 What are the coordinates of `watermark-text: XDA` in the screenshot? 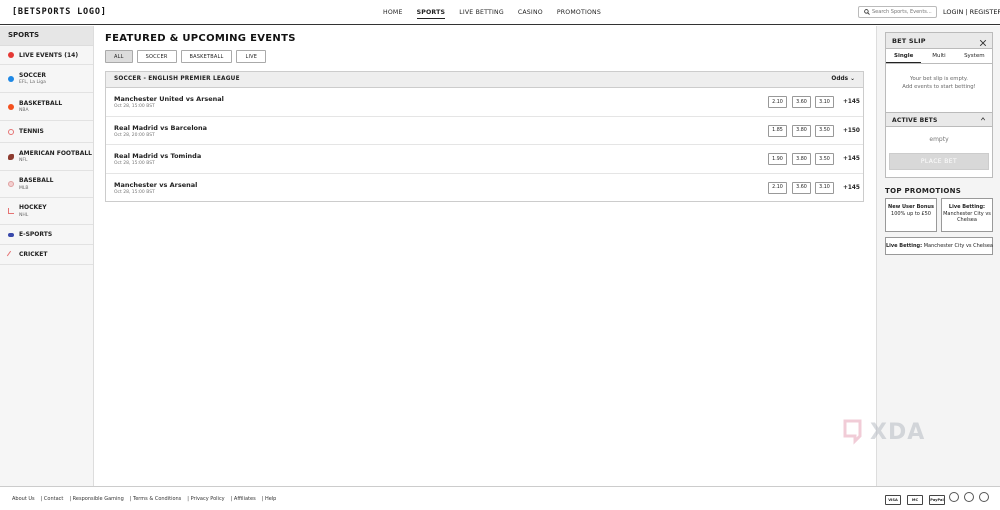 It's located at (898, 432).